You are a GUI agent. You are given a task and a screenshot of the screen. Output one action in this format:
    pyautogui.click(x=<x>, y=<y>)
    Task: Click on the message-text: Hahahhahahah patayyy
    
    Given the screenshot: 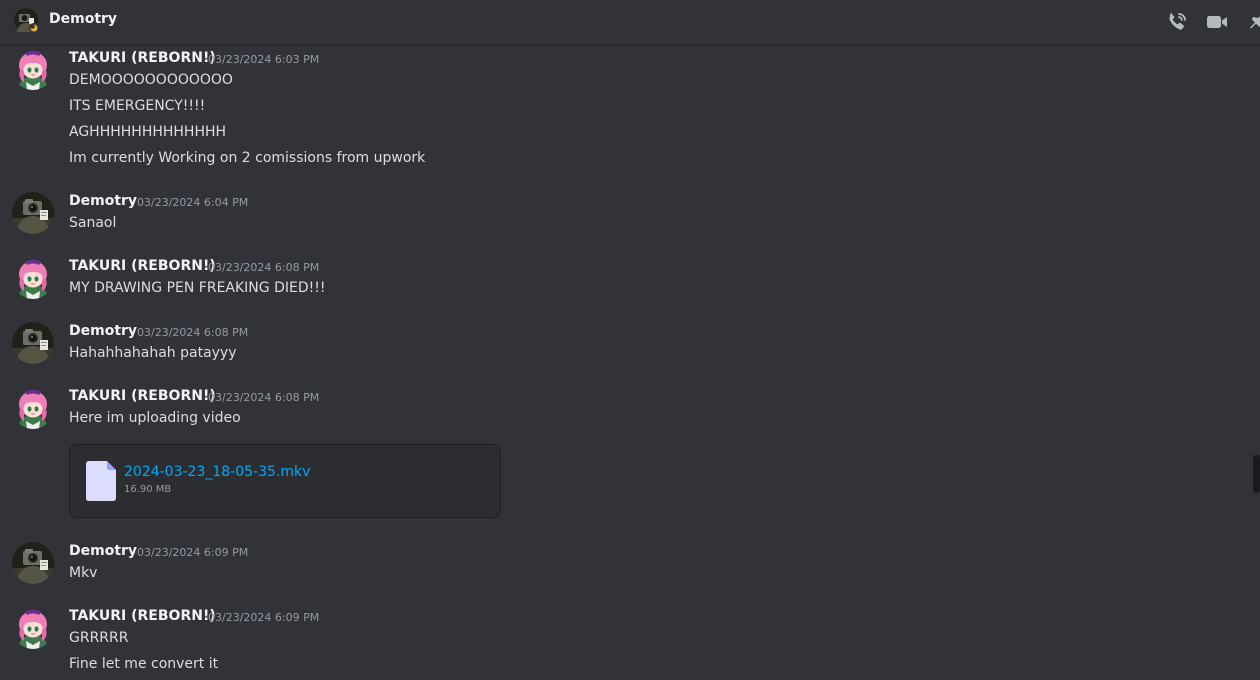 What is the action you would take?
    pyautogui.click(x=153, y=353)
    